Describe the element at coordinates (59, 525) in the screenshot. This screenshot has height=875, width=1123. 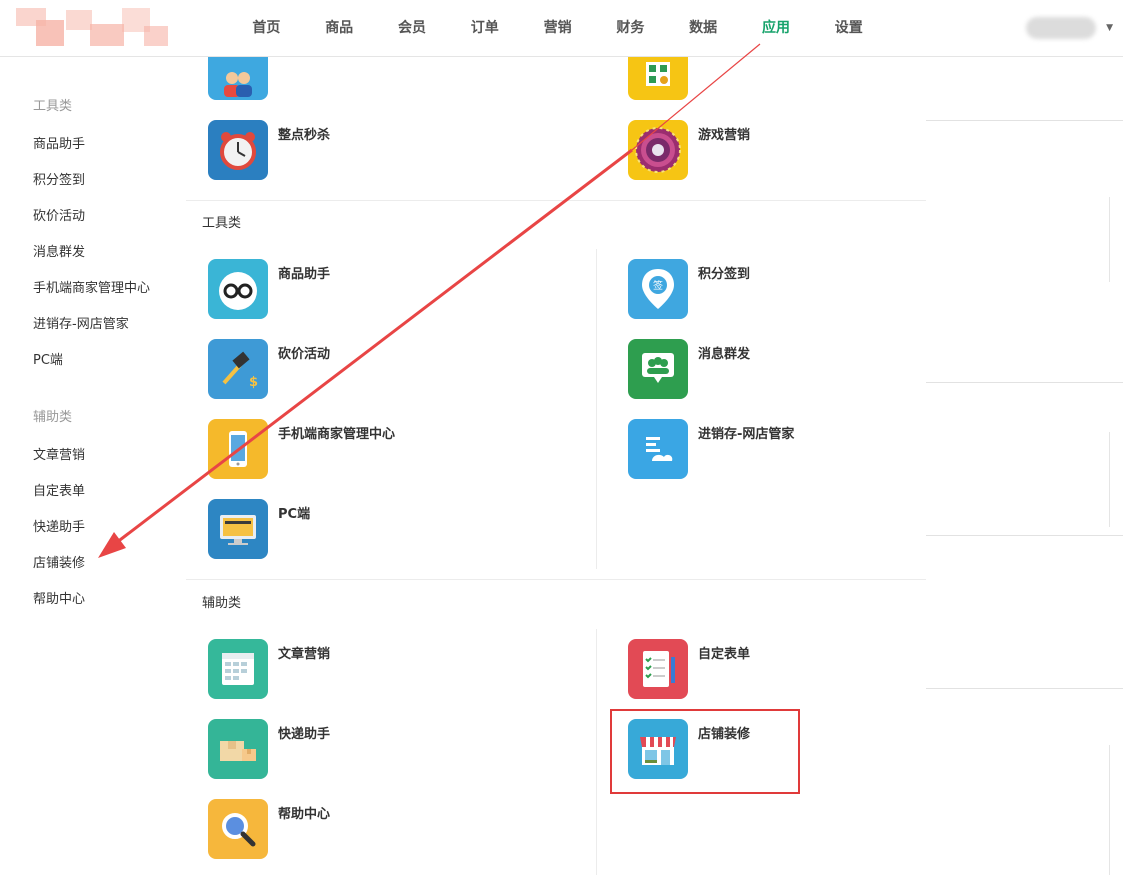
I see `sidebar-item-express-assistant: 快递助手` at that location.